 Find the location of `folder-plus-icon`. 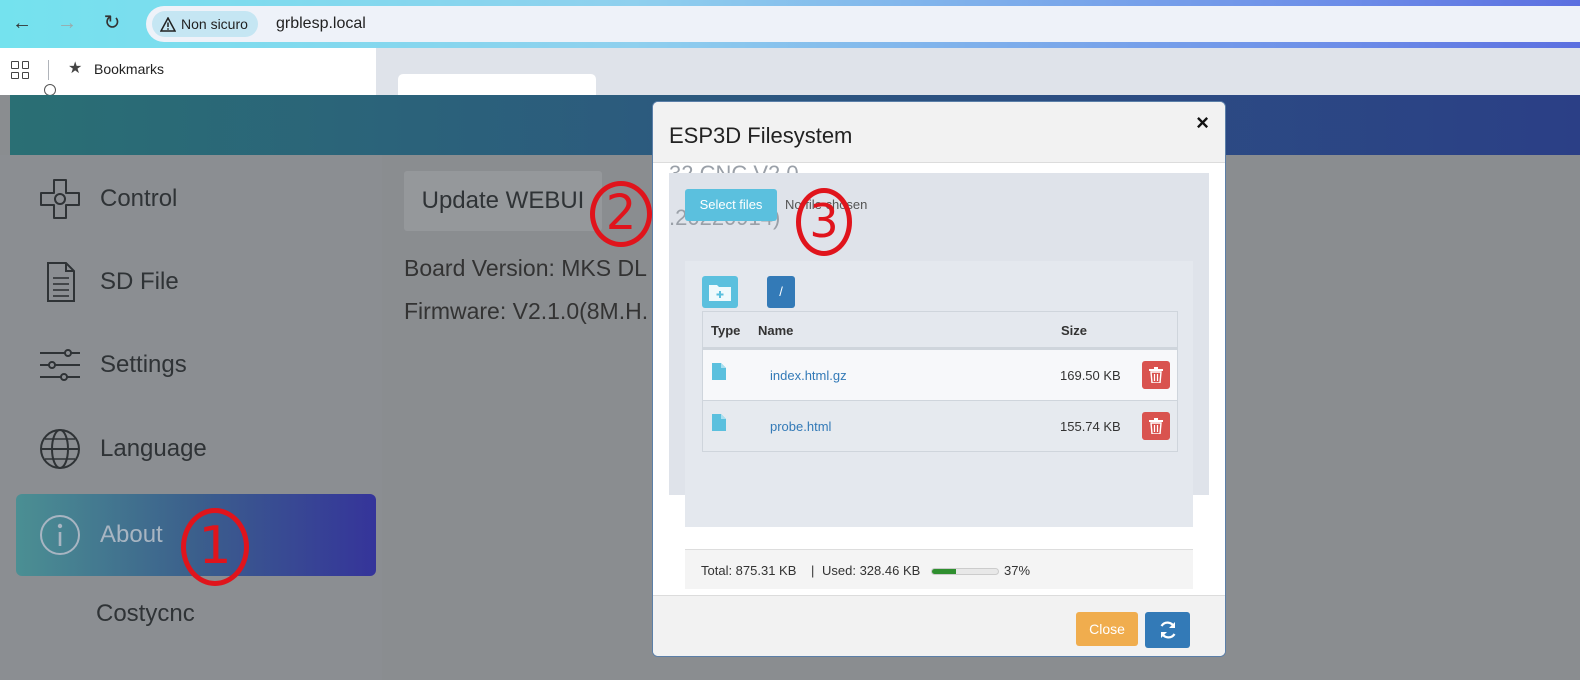

folder-plus-icon is located at coordinates (720, 293).